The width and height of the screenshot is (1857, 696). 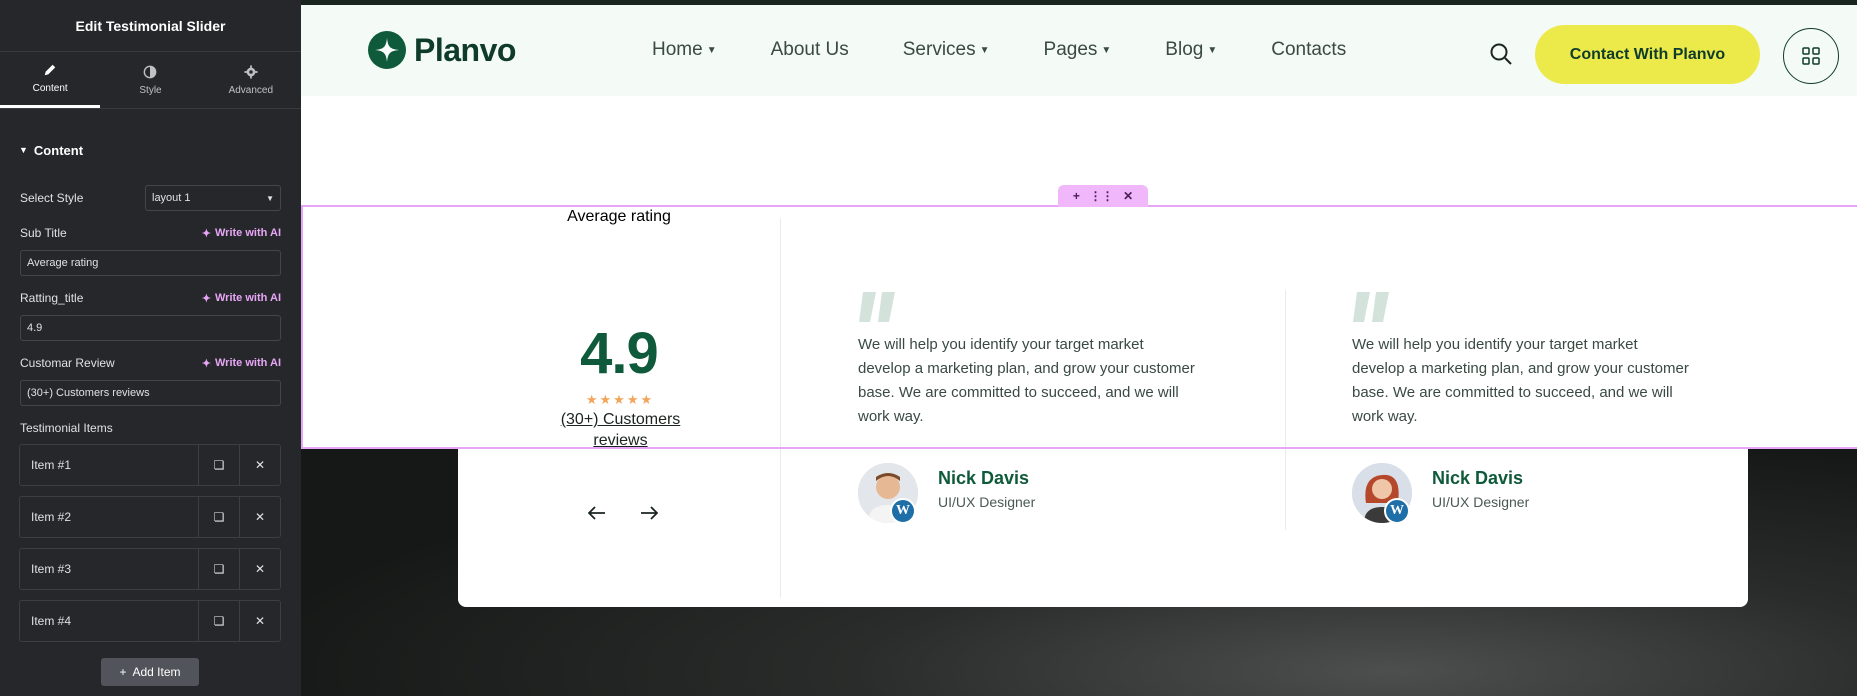 I want to click on grid-menu-icon, so click(x=1811, y=56).